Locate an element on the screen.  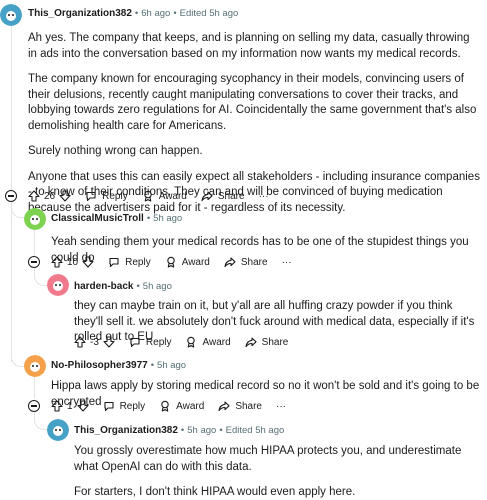
username: No-Philosopher3977 is located at coordinates (99, 365).